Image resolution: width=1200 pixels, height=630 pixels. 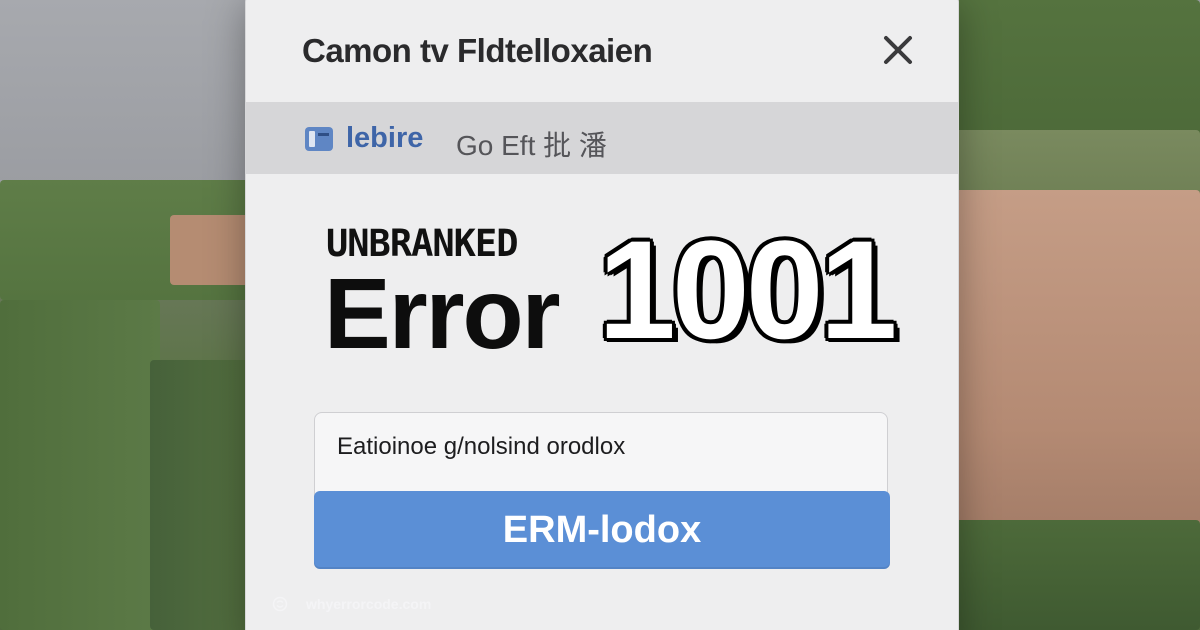 What do you see at coordinates (442, 314) in the screenshot?
I see `error-word: Error` at bounding box center [442, 314].